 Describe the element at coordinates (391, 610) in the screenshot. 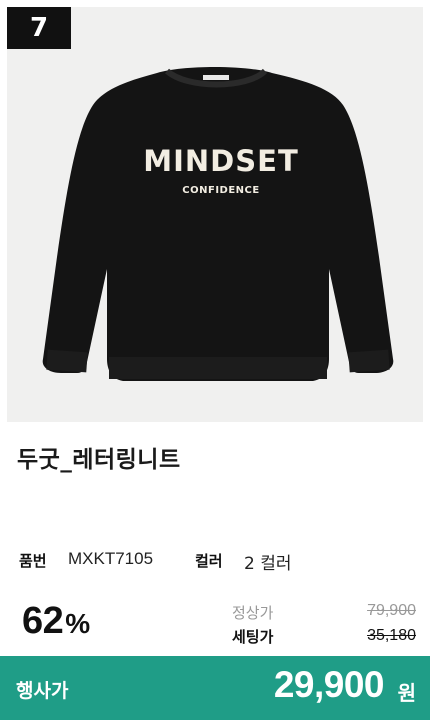

I see `regular-price: 79,900` at that location.